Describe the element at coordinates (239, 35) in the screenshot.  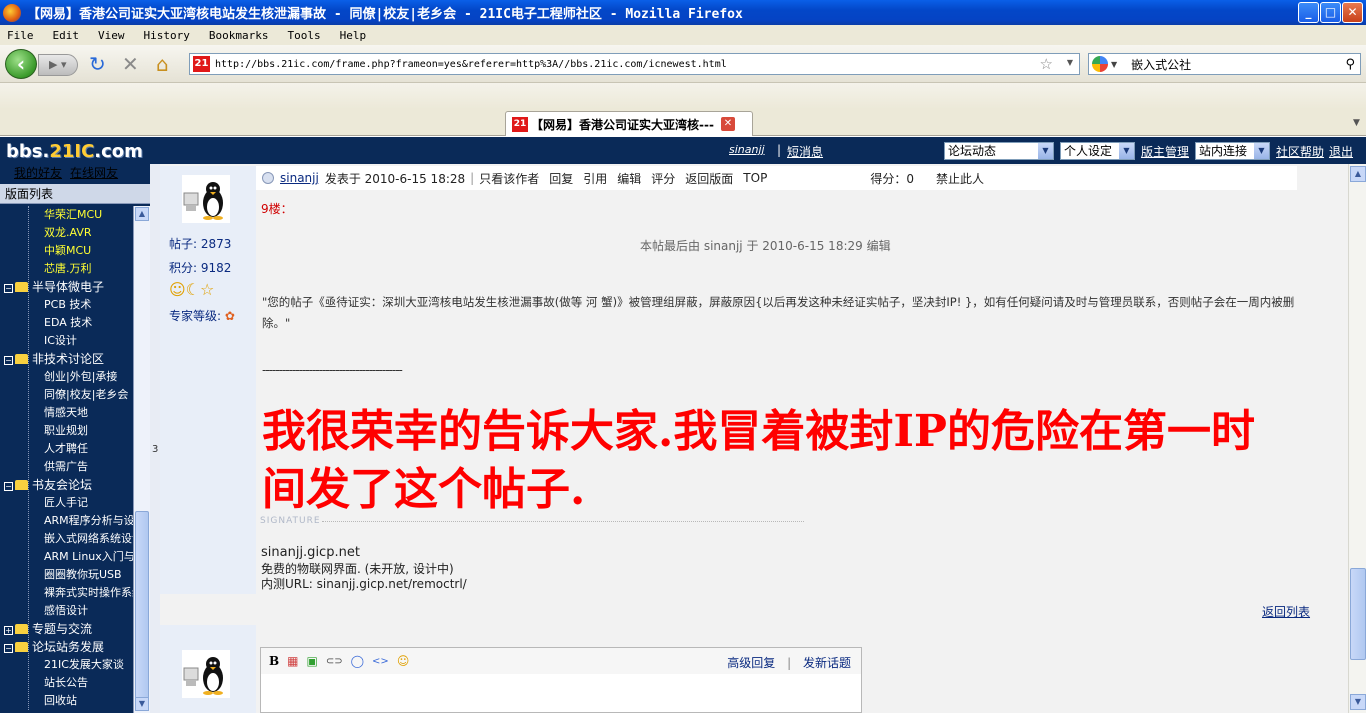
I see `menu-bookmarks: Bookmarks` at that location.